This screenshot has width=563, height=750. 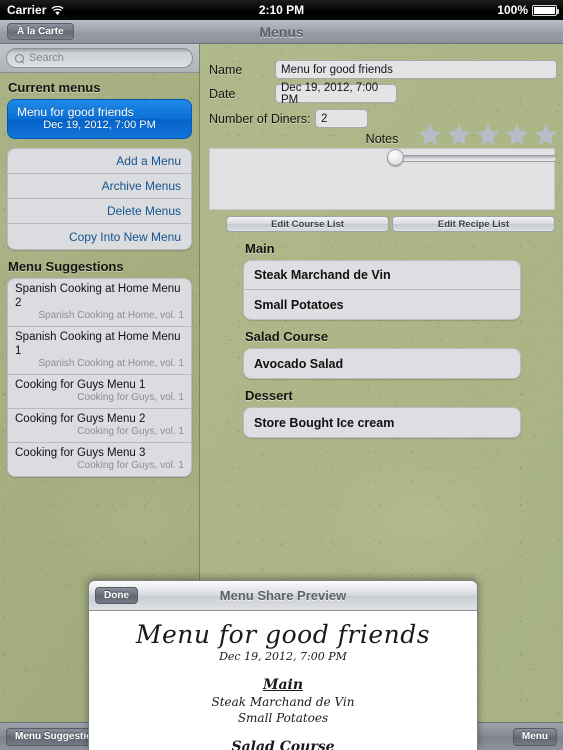 What do you see at coordinates (283, 656) in the screenshot?
I see `preview-menu-date: Dec 19, 2012, 7:00 PM` at bounding box center [283, 656].